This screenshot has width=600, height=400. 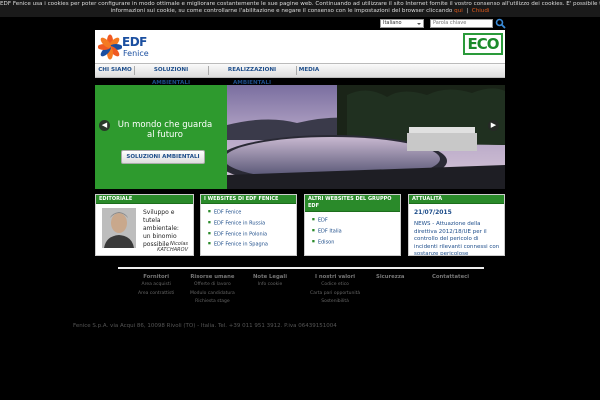 What do you see at coordinates (270, 277) in the screenshot?
I see `footer-heading: Note Legali` at bounding box center [270, 277].